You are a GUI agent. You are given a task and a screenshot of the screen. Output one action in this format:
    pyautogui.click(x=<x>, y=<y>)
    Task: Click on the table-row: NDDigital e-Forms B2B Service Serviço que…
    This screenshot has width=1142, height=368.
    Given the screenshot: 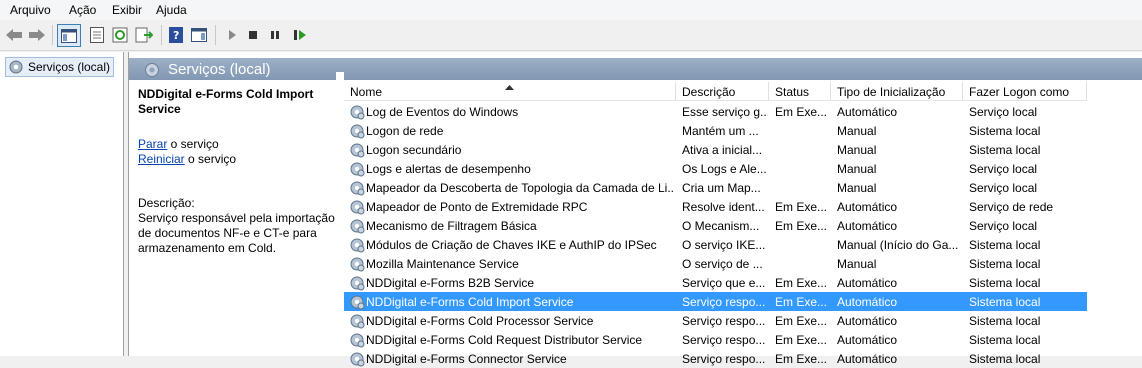 What is the action you would take?
    pyautogui.click(x=715, y=282)
    